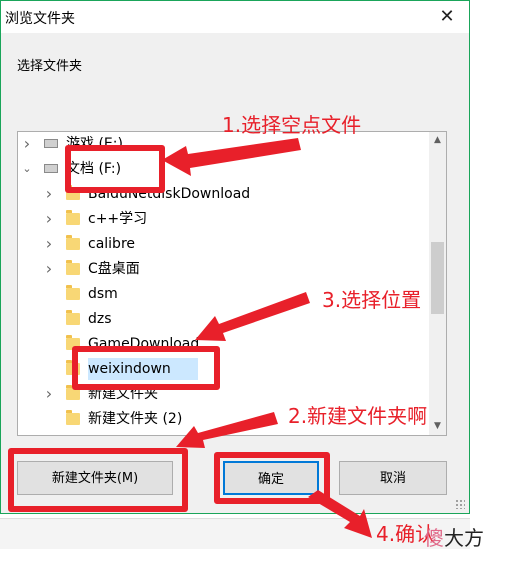 The height and width of the screenshot is (572, 516). What do you see at coordinates (340, 514) in the screenshot?
I see `arrow-step4` at bounding box center [340, 514].